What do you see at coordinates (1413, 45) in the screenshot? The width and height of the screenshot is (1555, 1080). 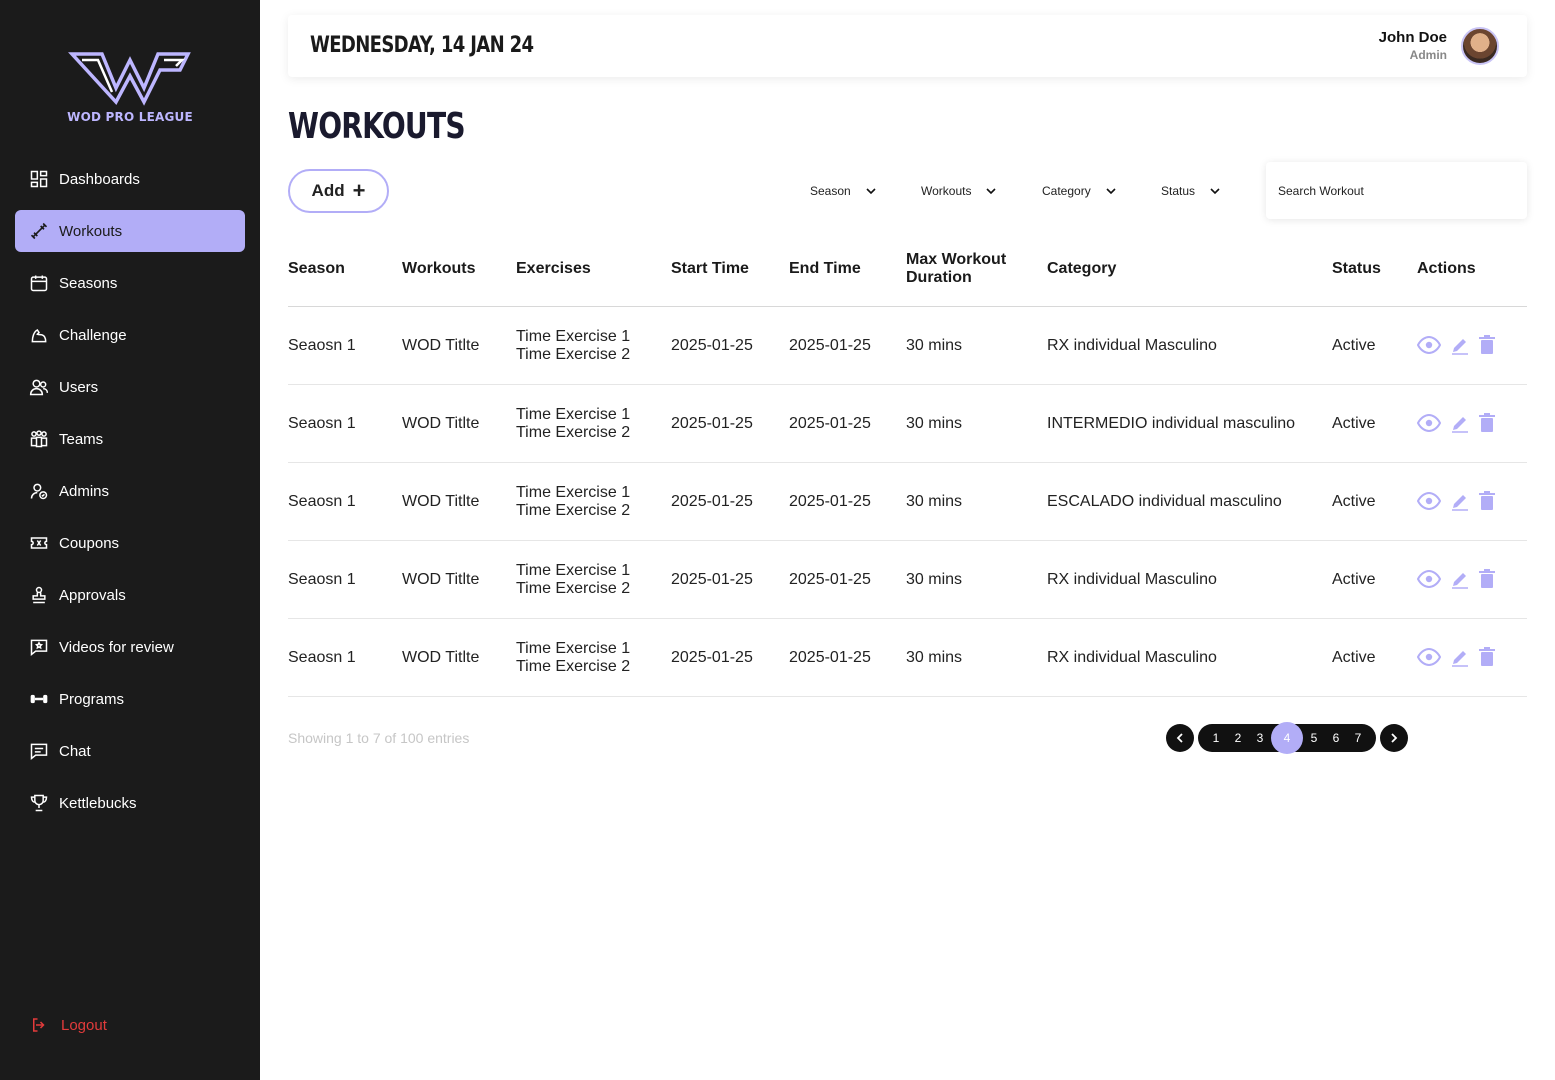 I see `user-info: John Doe Admin` at bounding box center [1413, 45].